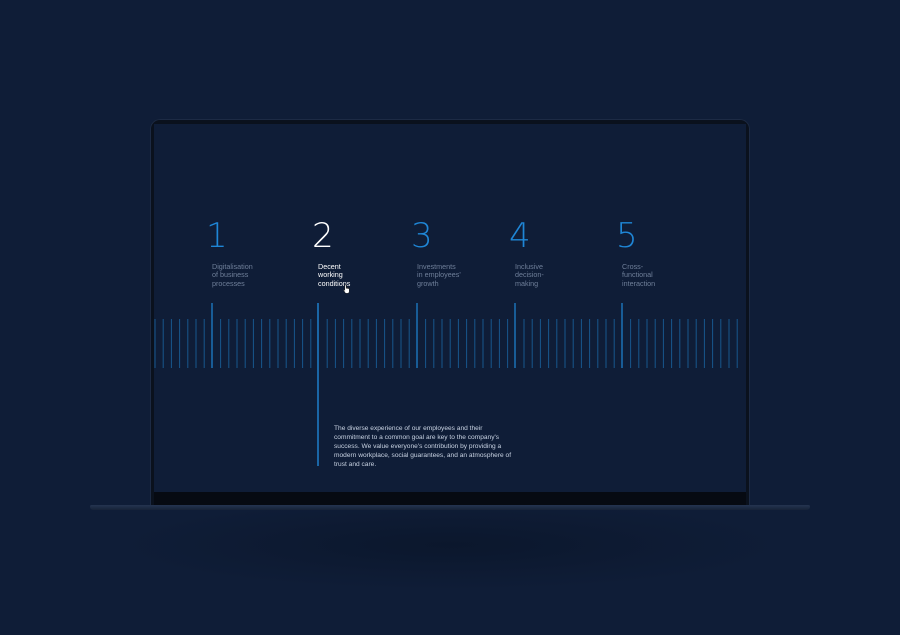  Describe the element at coordinates (334, 275) in the screenshot. I see `step-label: Decent working conditions` at that location.